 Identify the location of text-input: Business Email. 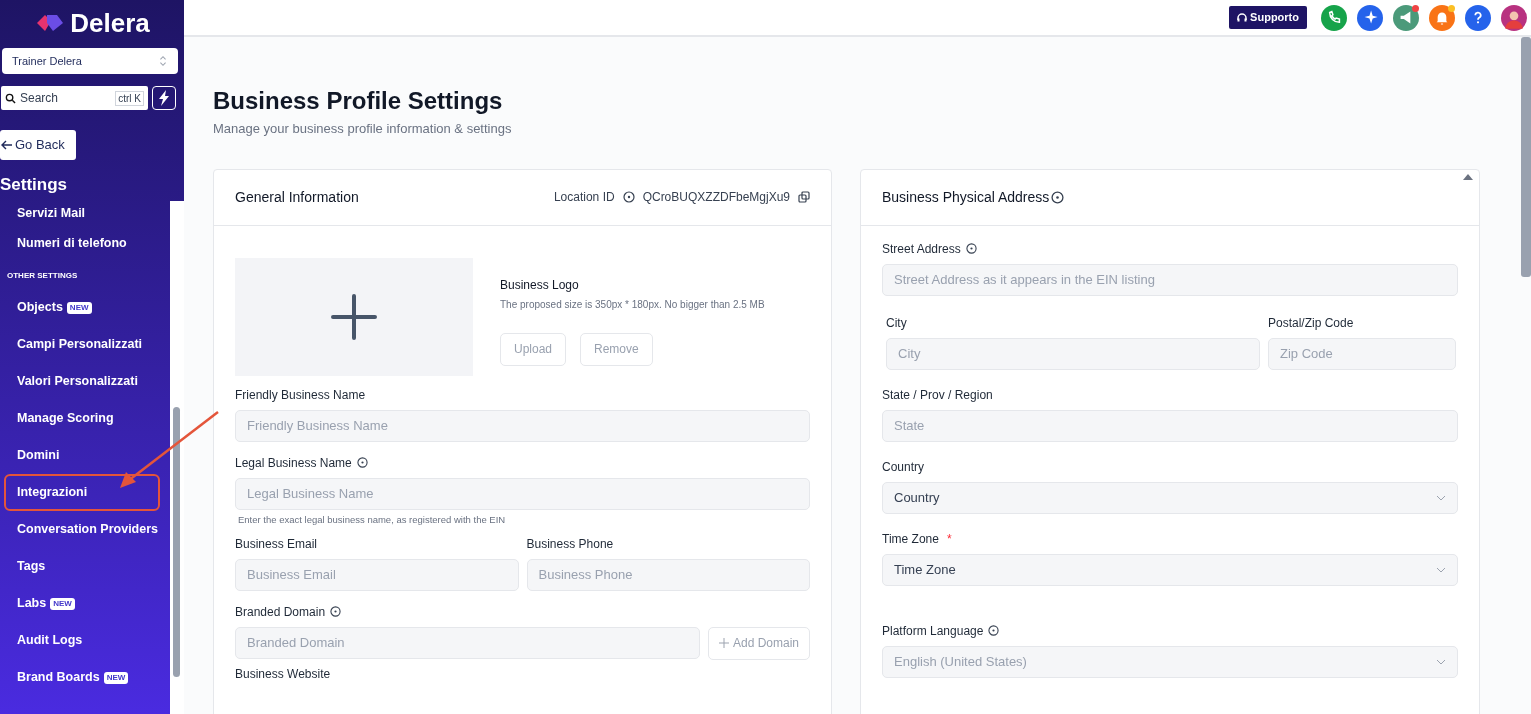
(377, 574).